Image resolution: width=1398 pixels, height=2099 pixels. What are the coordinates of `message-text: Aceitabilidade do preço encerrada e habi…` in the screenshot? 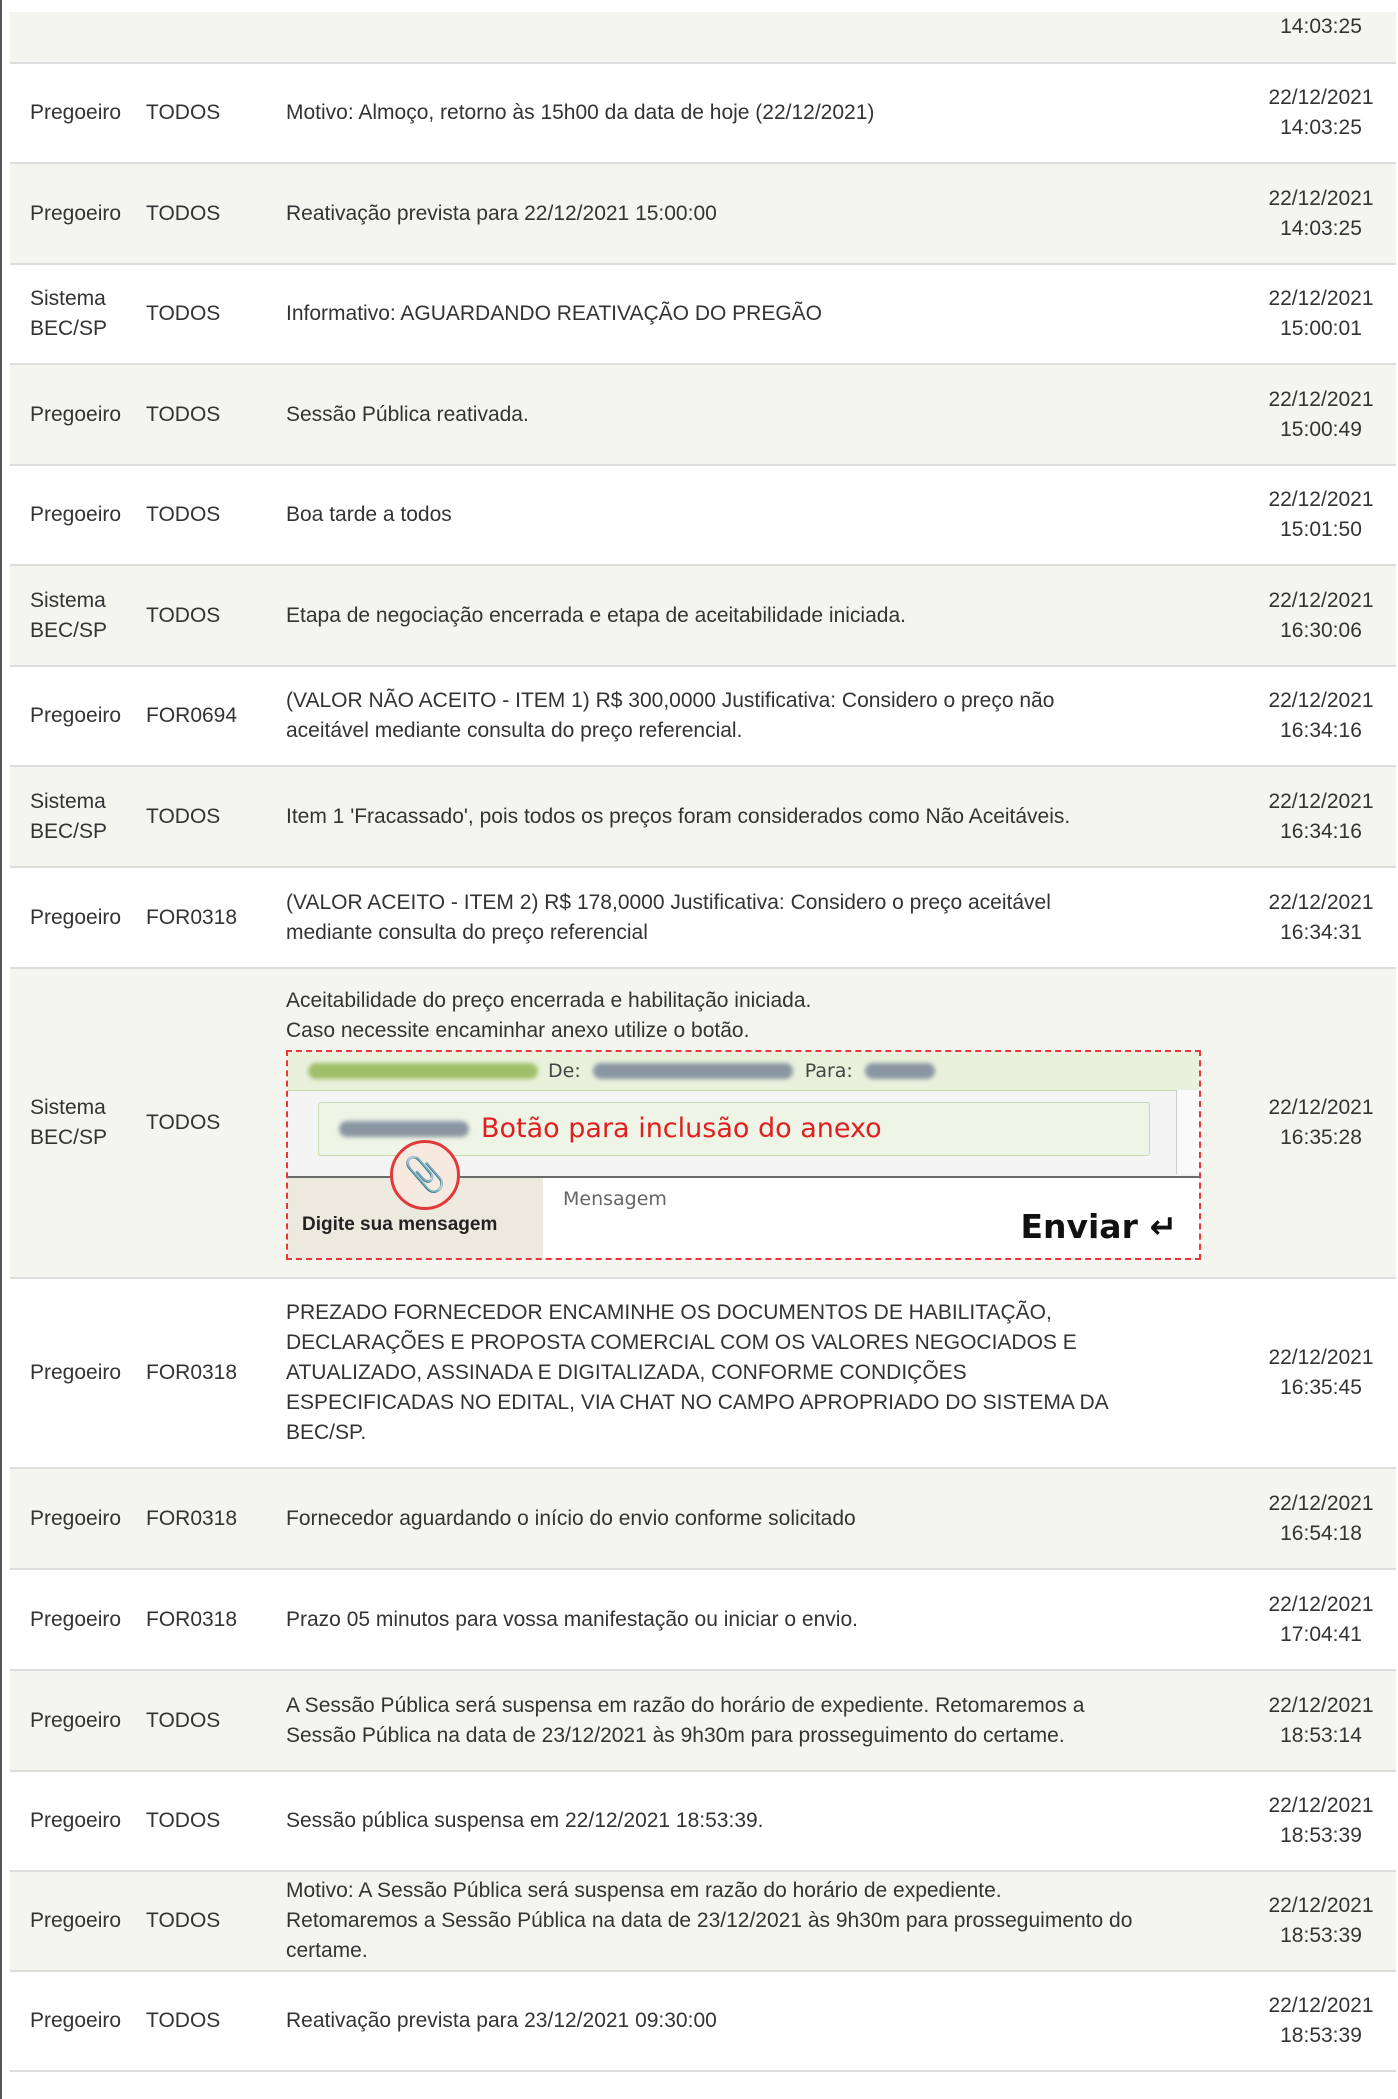 It's located at (771, 1123).